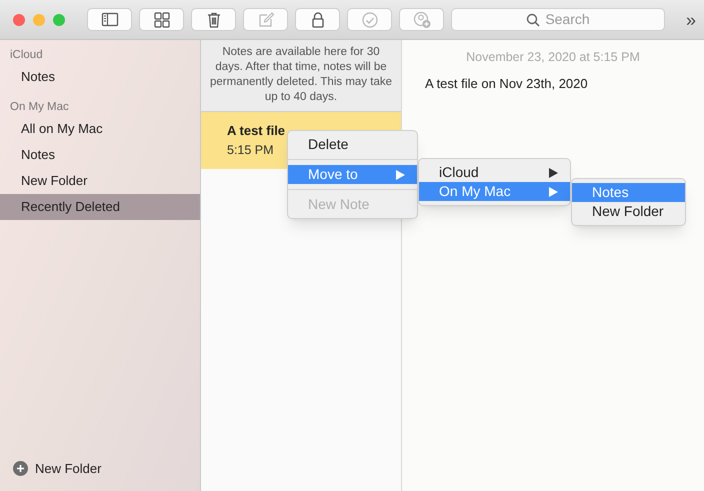 This screenshot has height=491, width=704. Describe the element at coordinates (256, 131) in the screenshot. I see `note-title: A test file` at that location.